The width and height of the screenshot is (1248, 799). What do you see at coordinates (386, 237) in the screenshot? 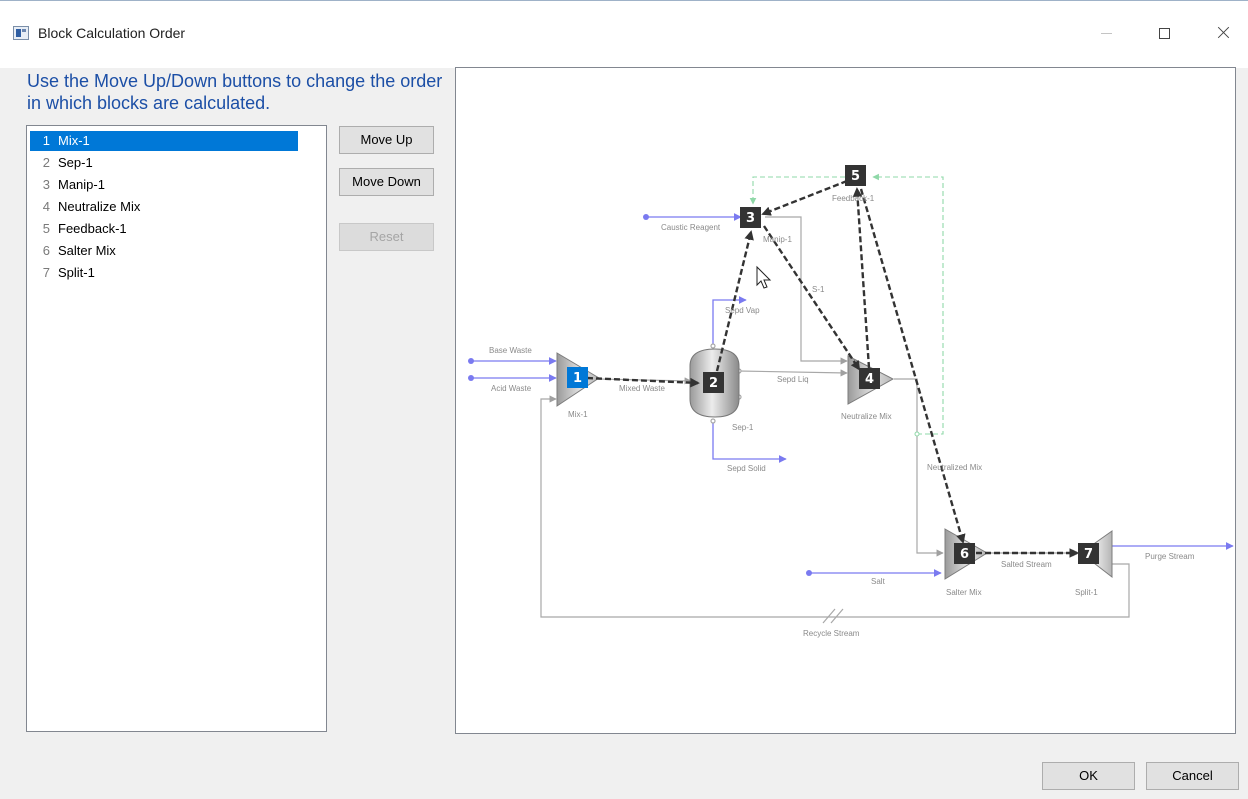
I see `reset-button: Reset` at bounding box center [386, 237].